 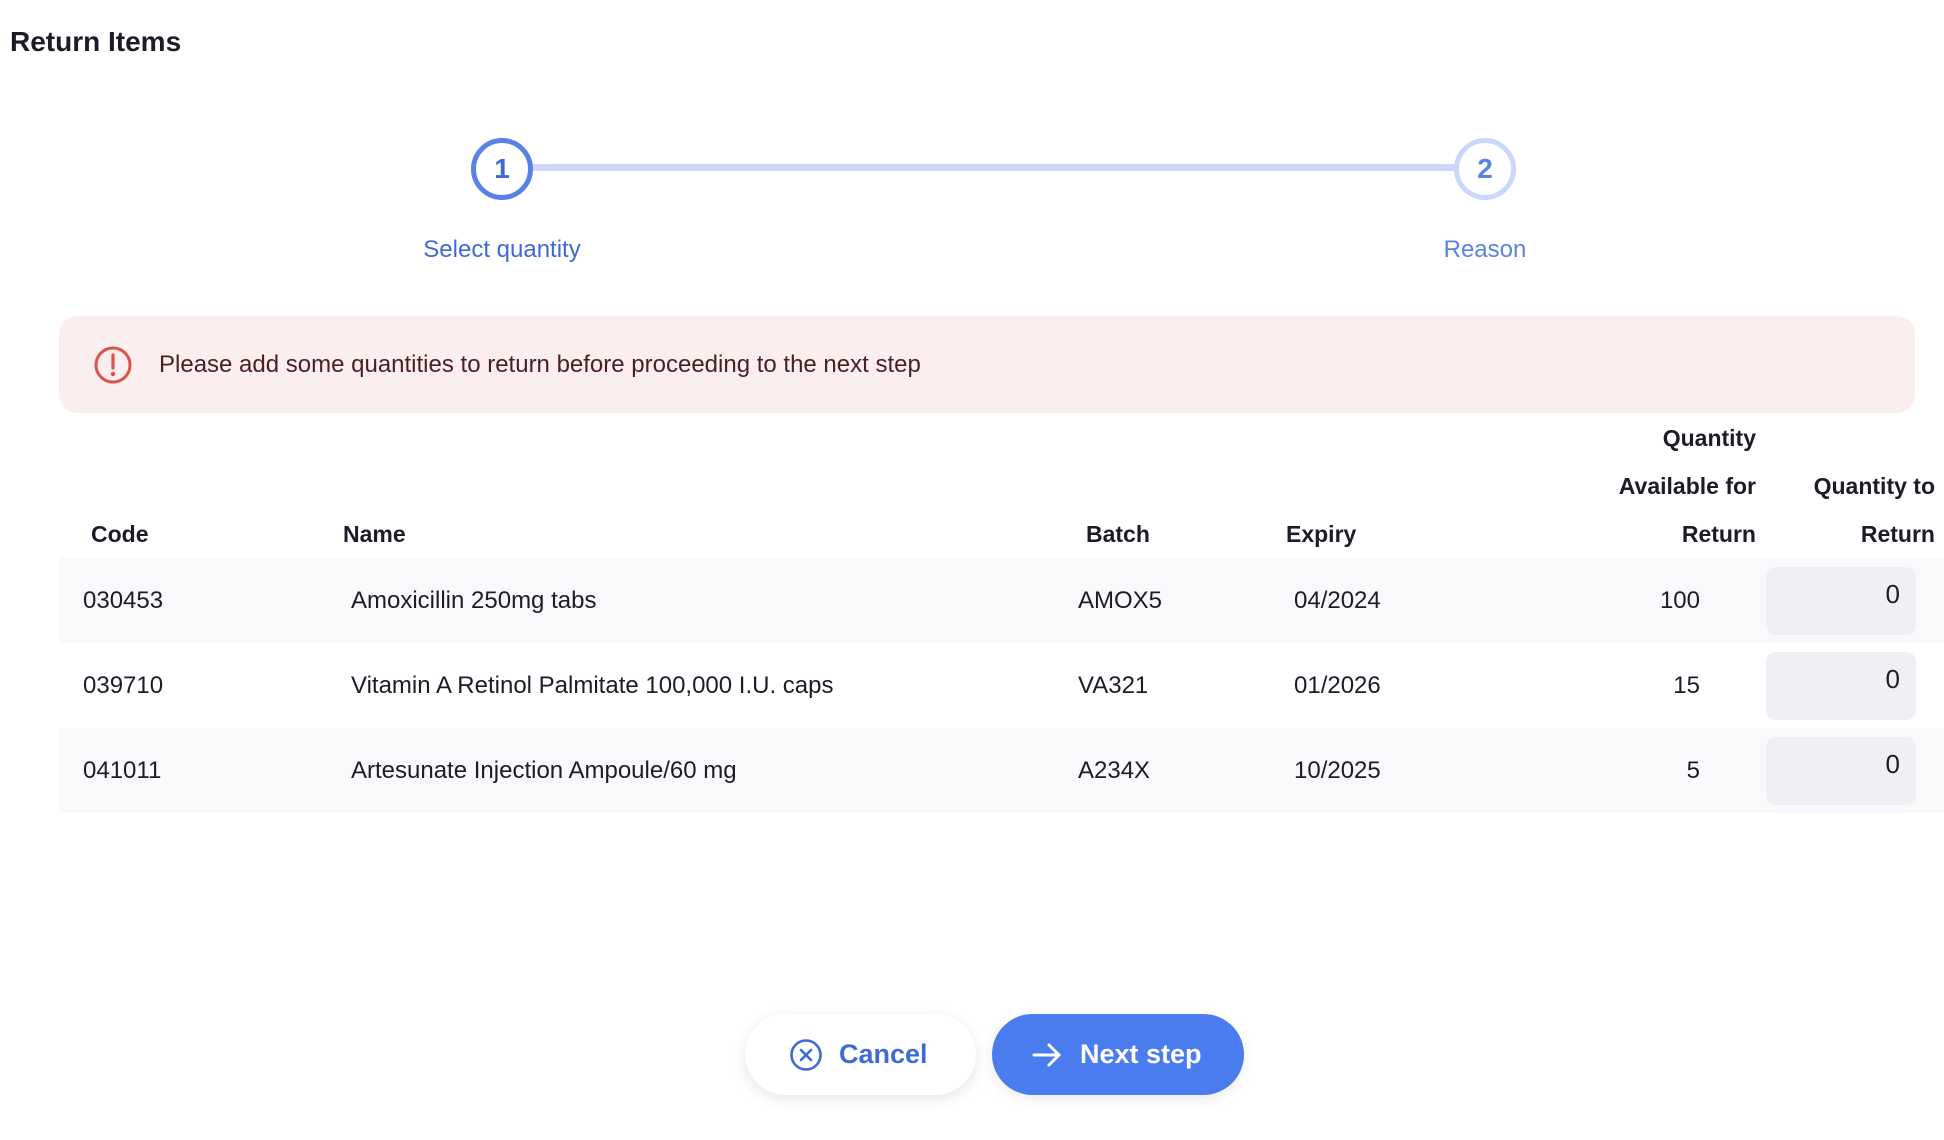 What do you see at coordinates (1485, 169) in the screenshot?
I see `step-2-indicator: 2` at bounding box center [1485, 169].